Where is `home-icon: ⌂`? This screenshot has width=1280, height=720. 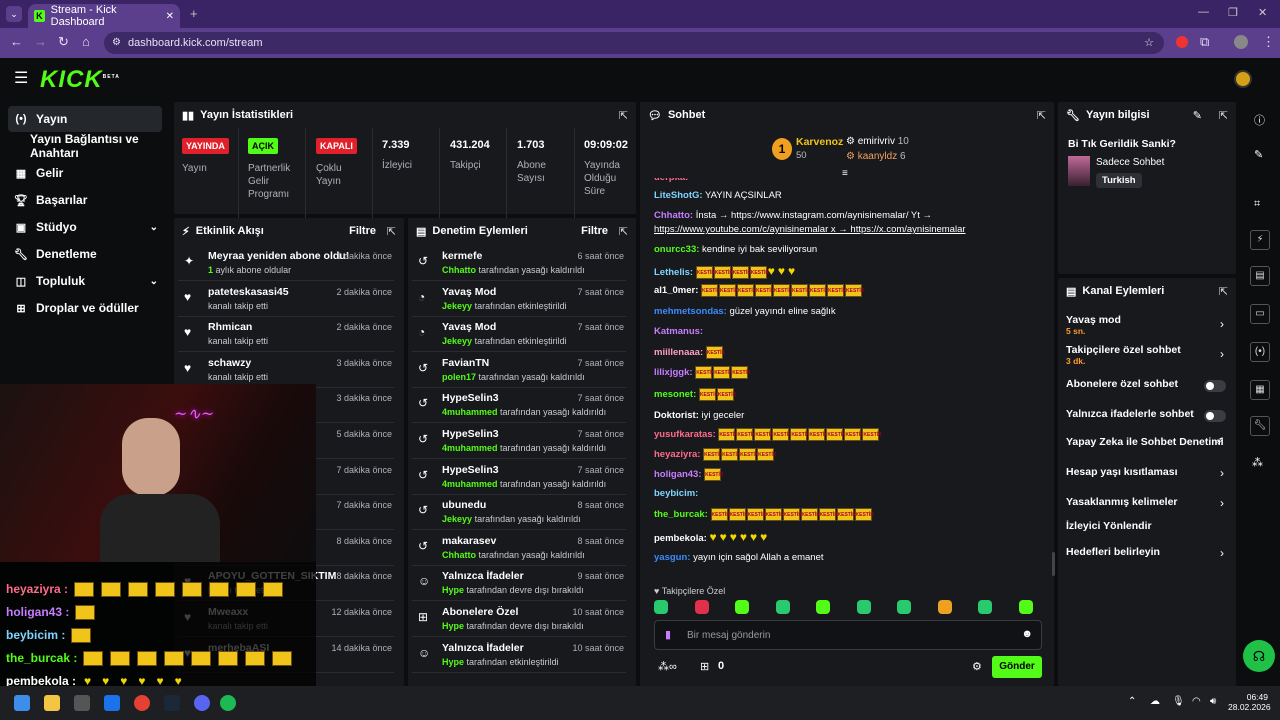 home-icon: ⌂ is located at coordinates (86, 41).